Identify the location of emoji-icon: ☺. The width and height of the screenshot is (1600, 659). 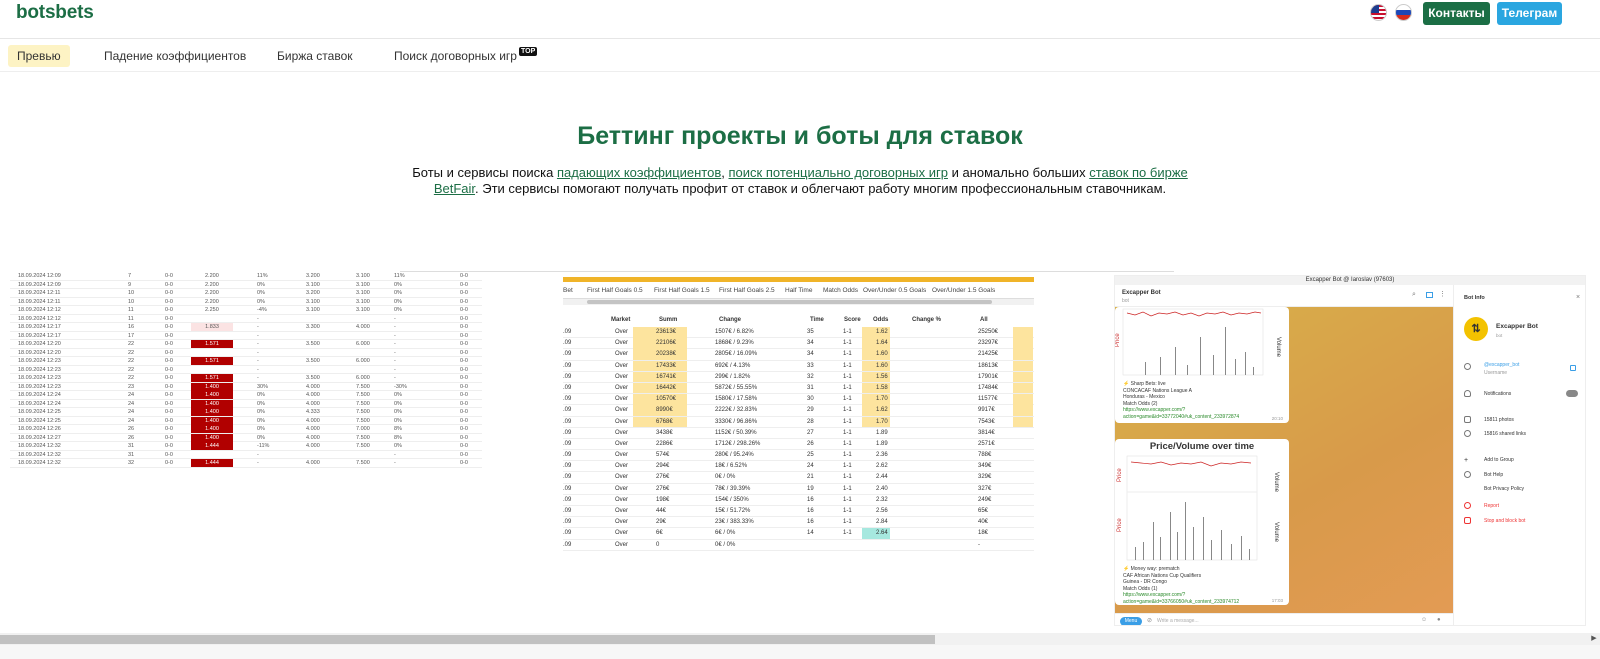
(1424, 620).